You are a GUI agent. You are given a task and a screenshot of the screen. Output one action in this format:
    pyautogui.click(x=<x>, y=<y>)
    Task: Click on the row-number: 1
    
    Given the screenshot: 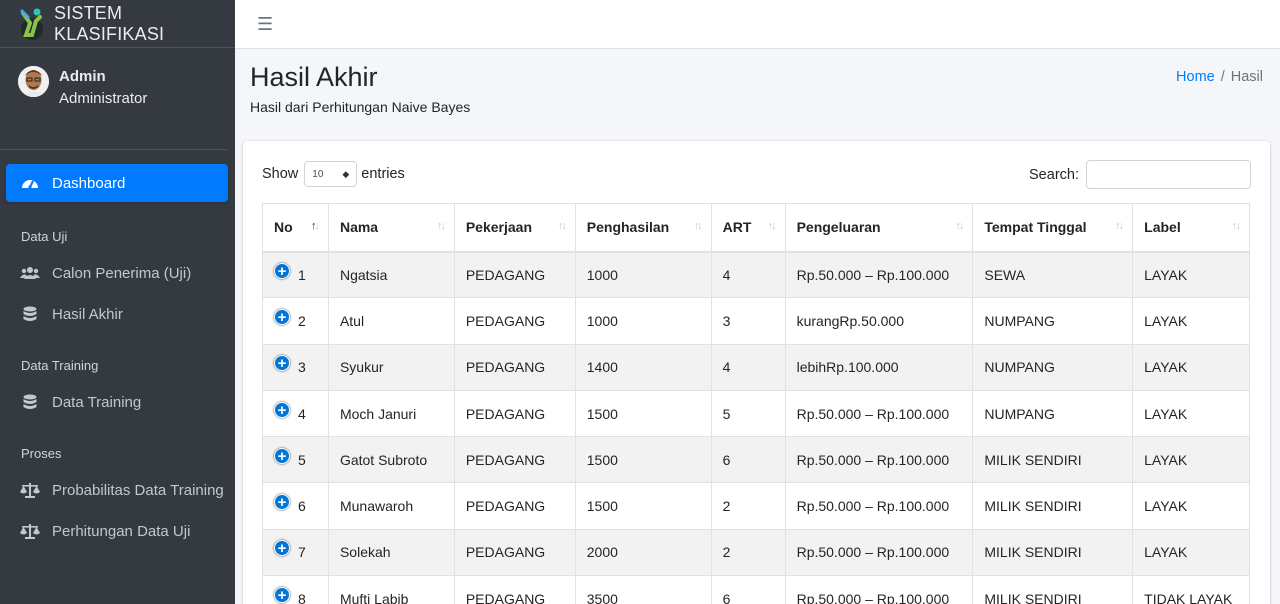 What is the action you would take?
    pyautogui.click(x=302, y=274)
    